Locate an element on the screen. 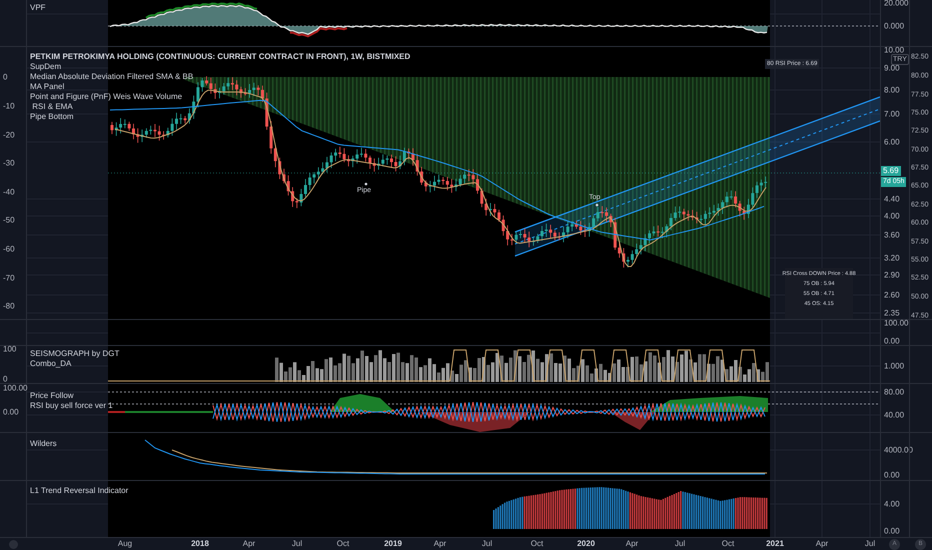 The height and width of the screenshot is (550, 932). axis-label: 2.35 is located at coordinates (892, 313).